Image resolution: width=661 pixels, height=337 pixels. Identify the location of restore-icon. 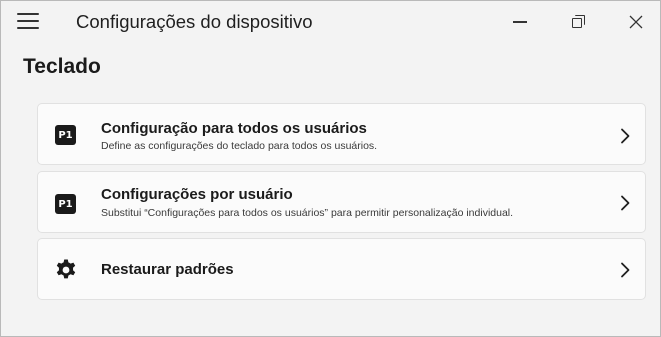
(579, 22).